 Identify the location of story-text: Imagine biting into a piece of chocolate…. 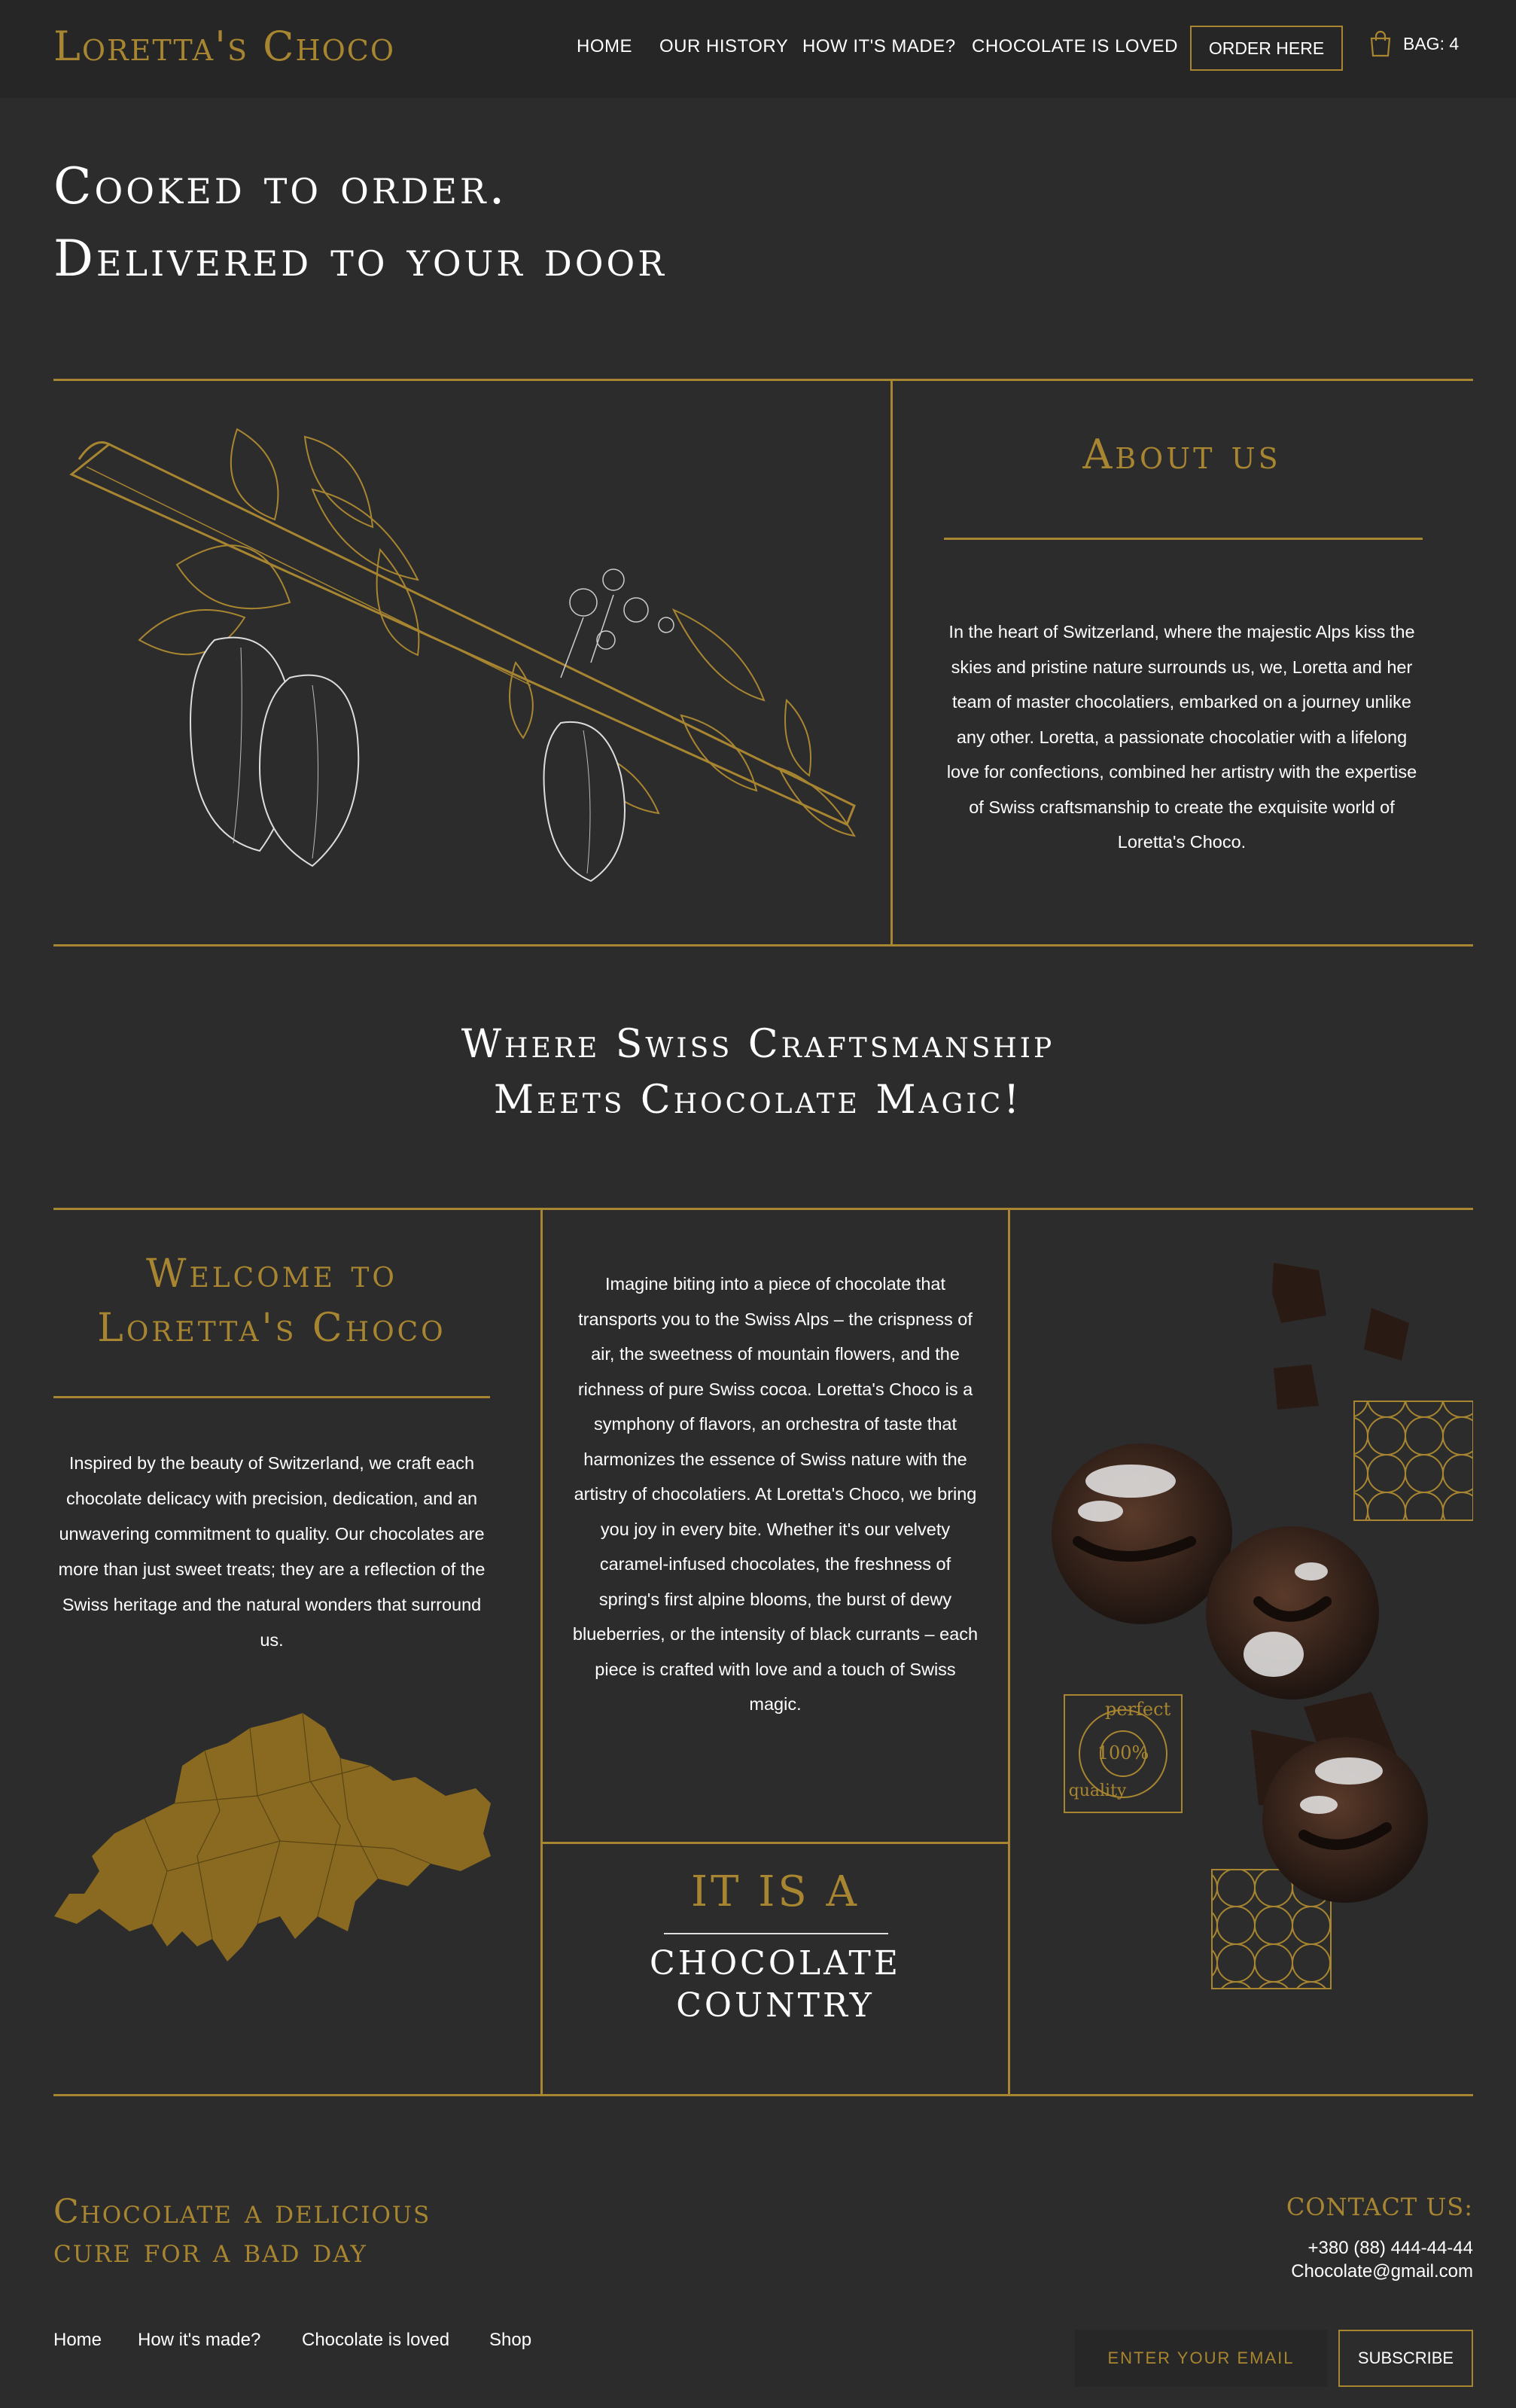
(775, 1494).